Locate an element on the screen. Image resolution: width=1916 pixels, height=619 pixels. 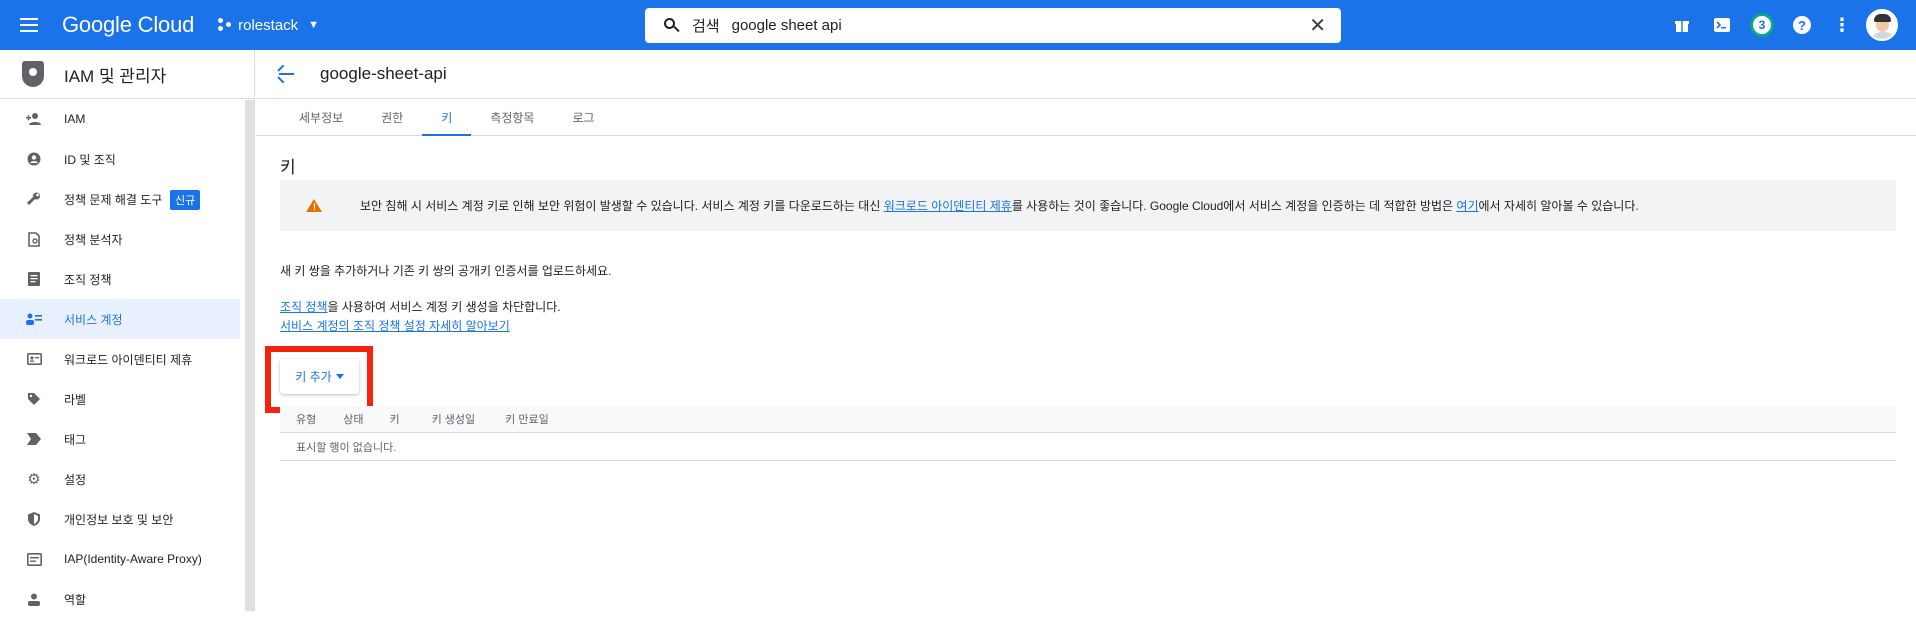
project-name: rolestack is located at coordinates (268, 25).